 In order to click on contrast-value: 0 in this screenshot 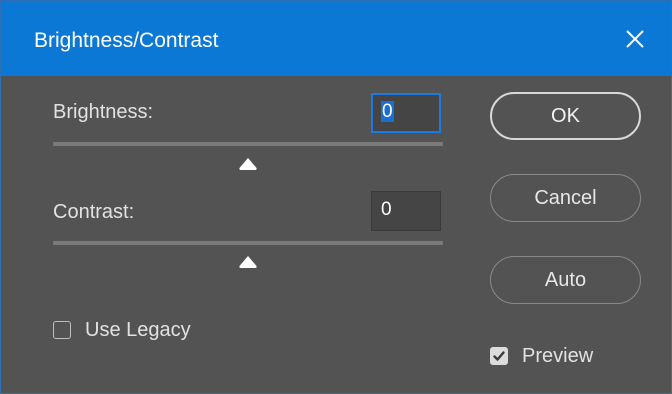, I will do `click(386, 209)`.